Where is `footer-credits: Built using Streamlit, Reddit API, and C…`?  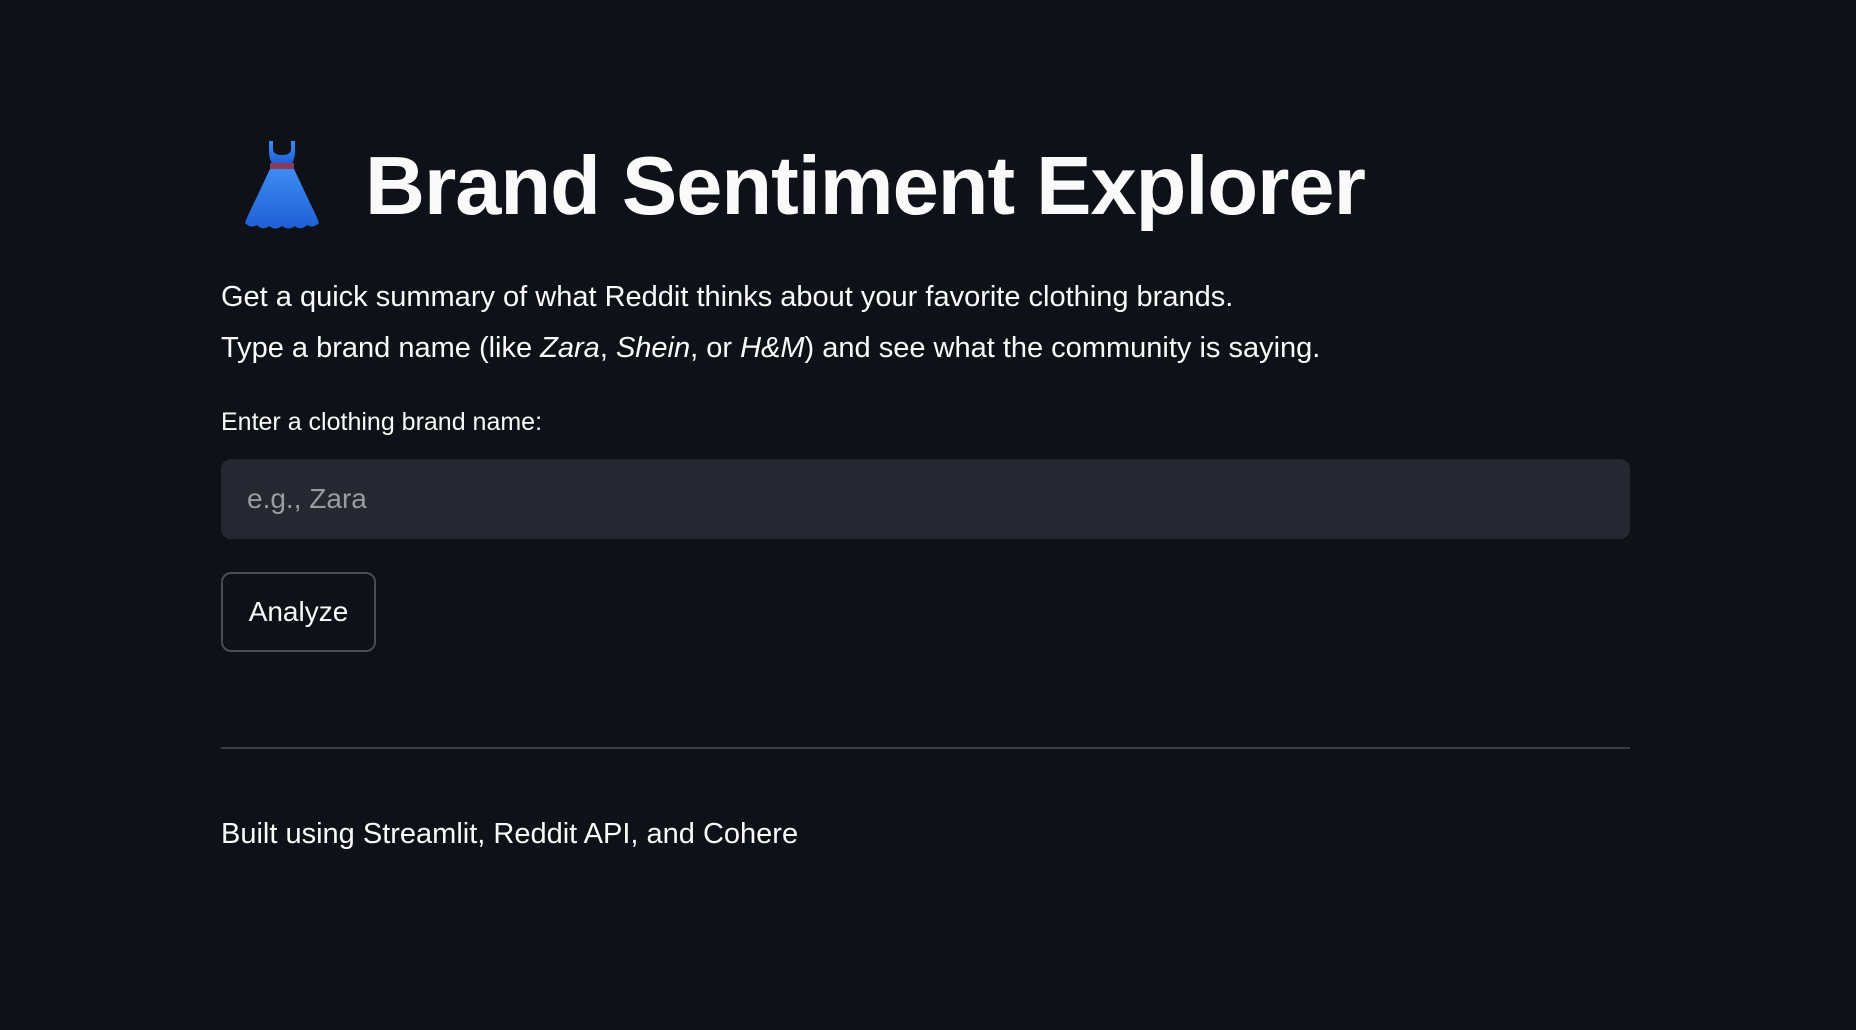 footer-credits: Built using Streamlit, Reddit API, and C… is located at coordinates (510, 834).